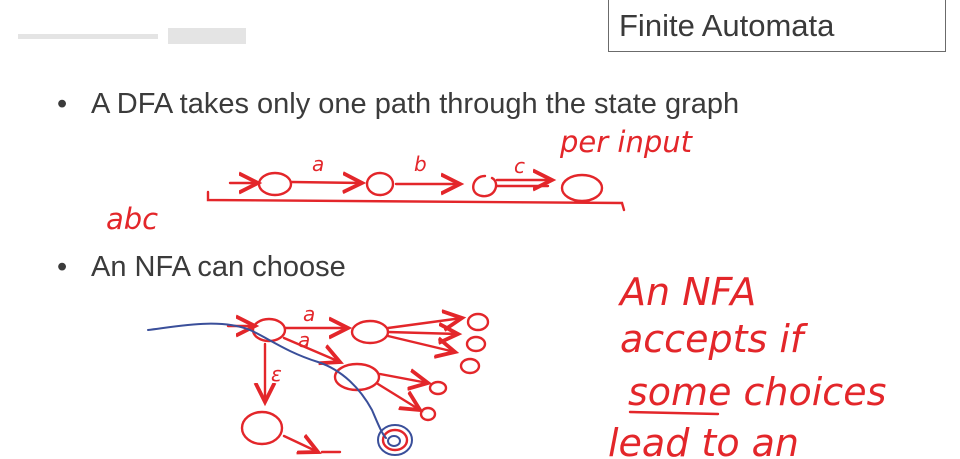  What do you see at coordinates (309, 314) in the screenshot?
I see `nfa-label-a1: a` at bounding box center [309, 314].